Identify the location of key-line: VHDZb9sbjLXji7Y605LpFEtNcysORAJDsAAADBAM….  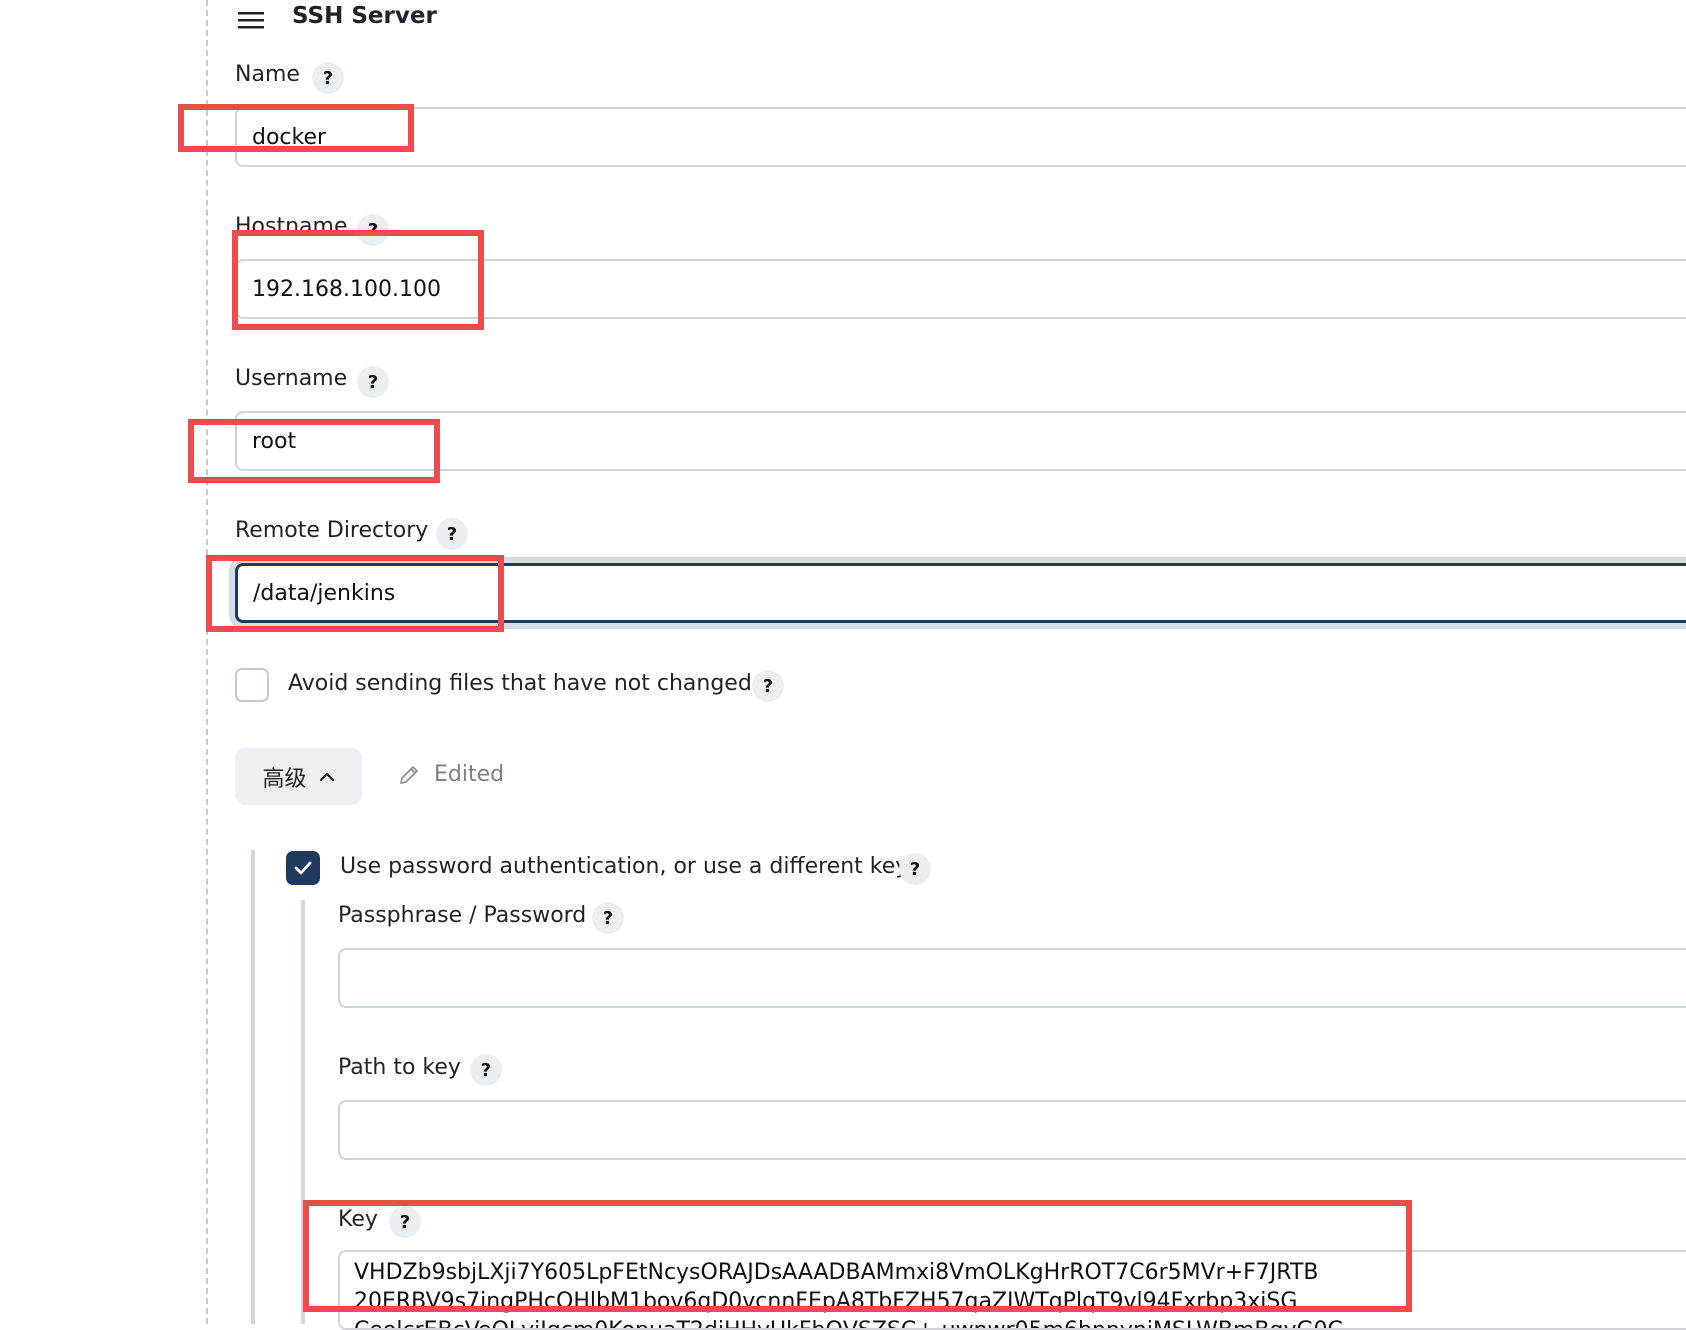
(836, 1272).